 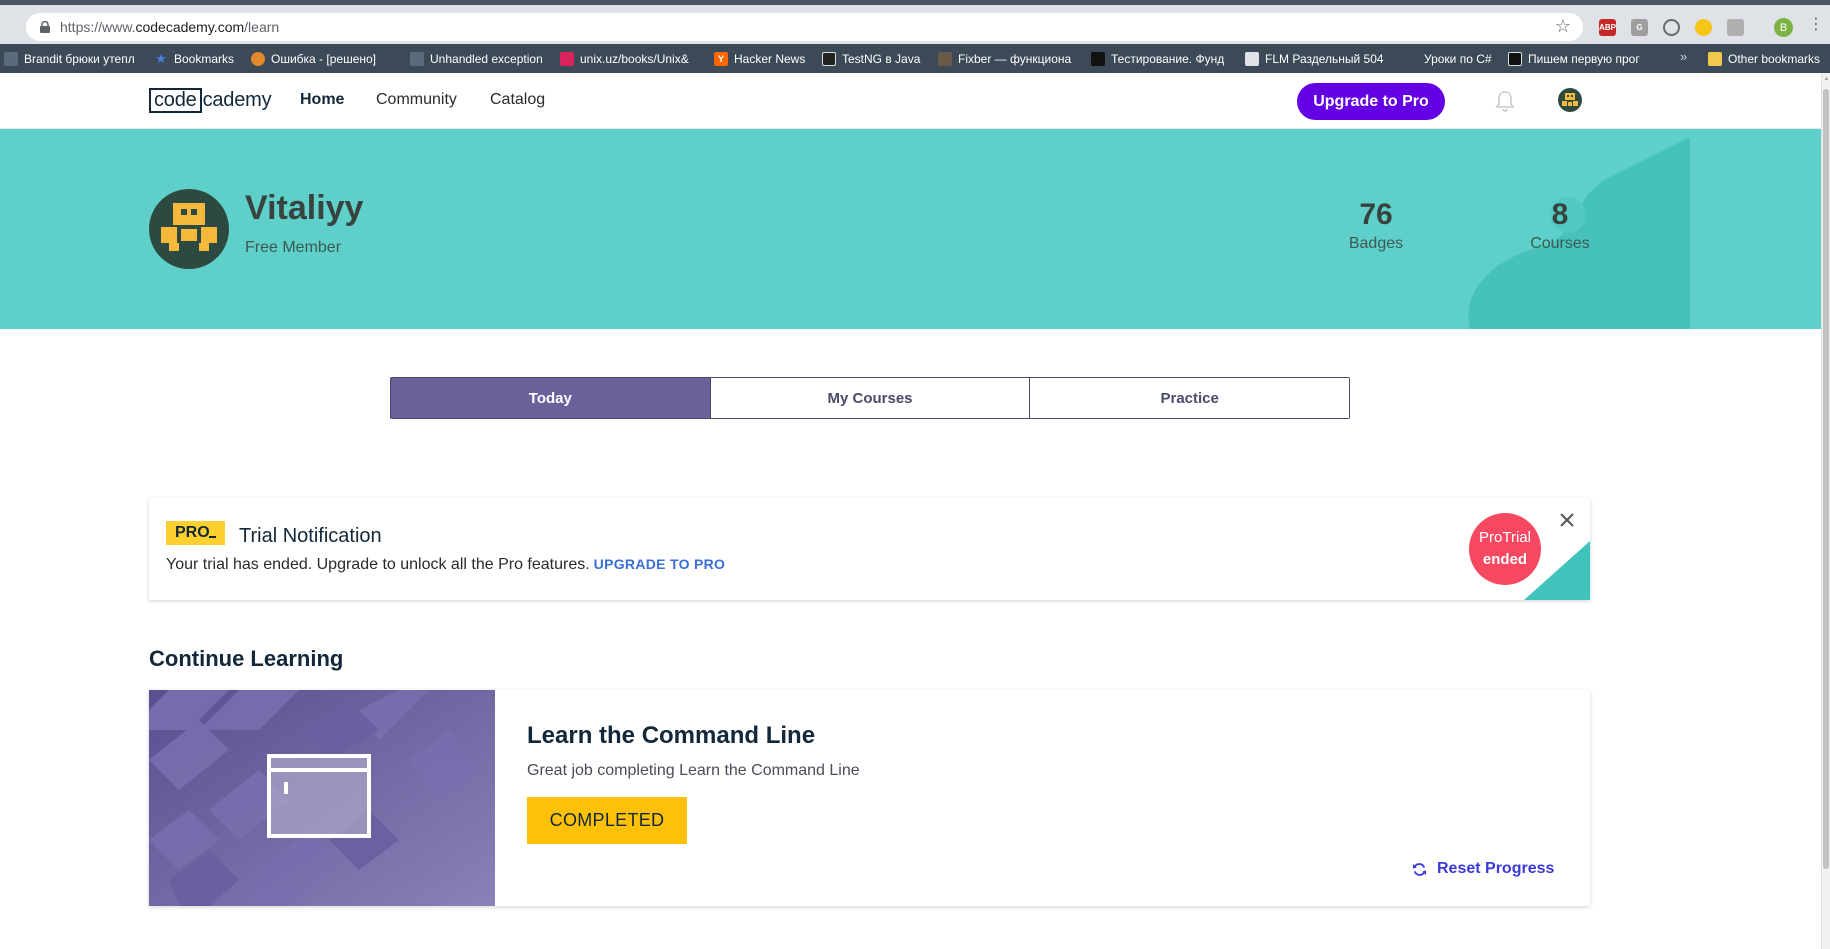 What do you see at coordinates (1315, 59) in the screenshot?
I see `bookmark-item: FLM Раздельный 504` at bounding box center [1315, 59].